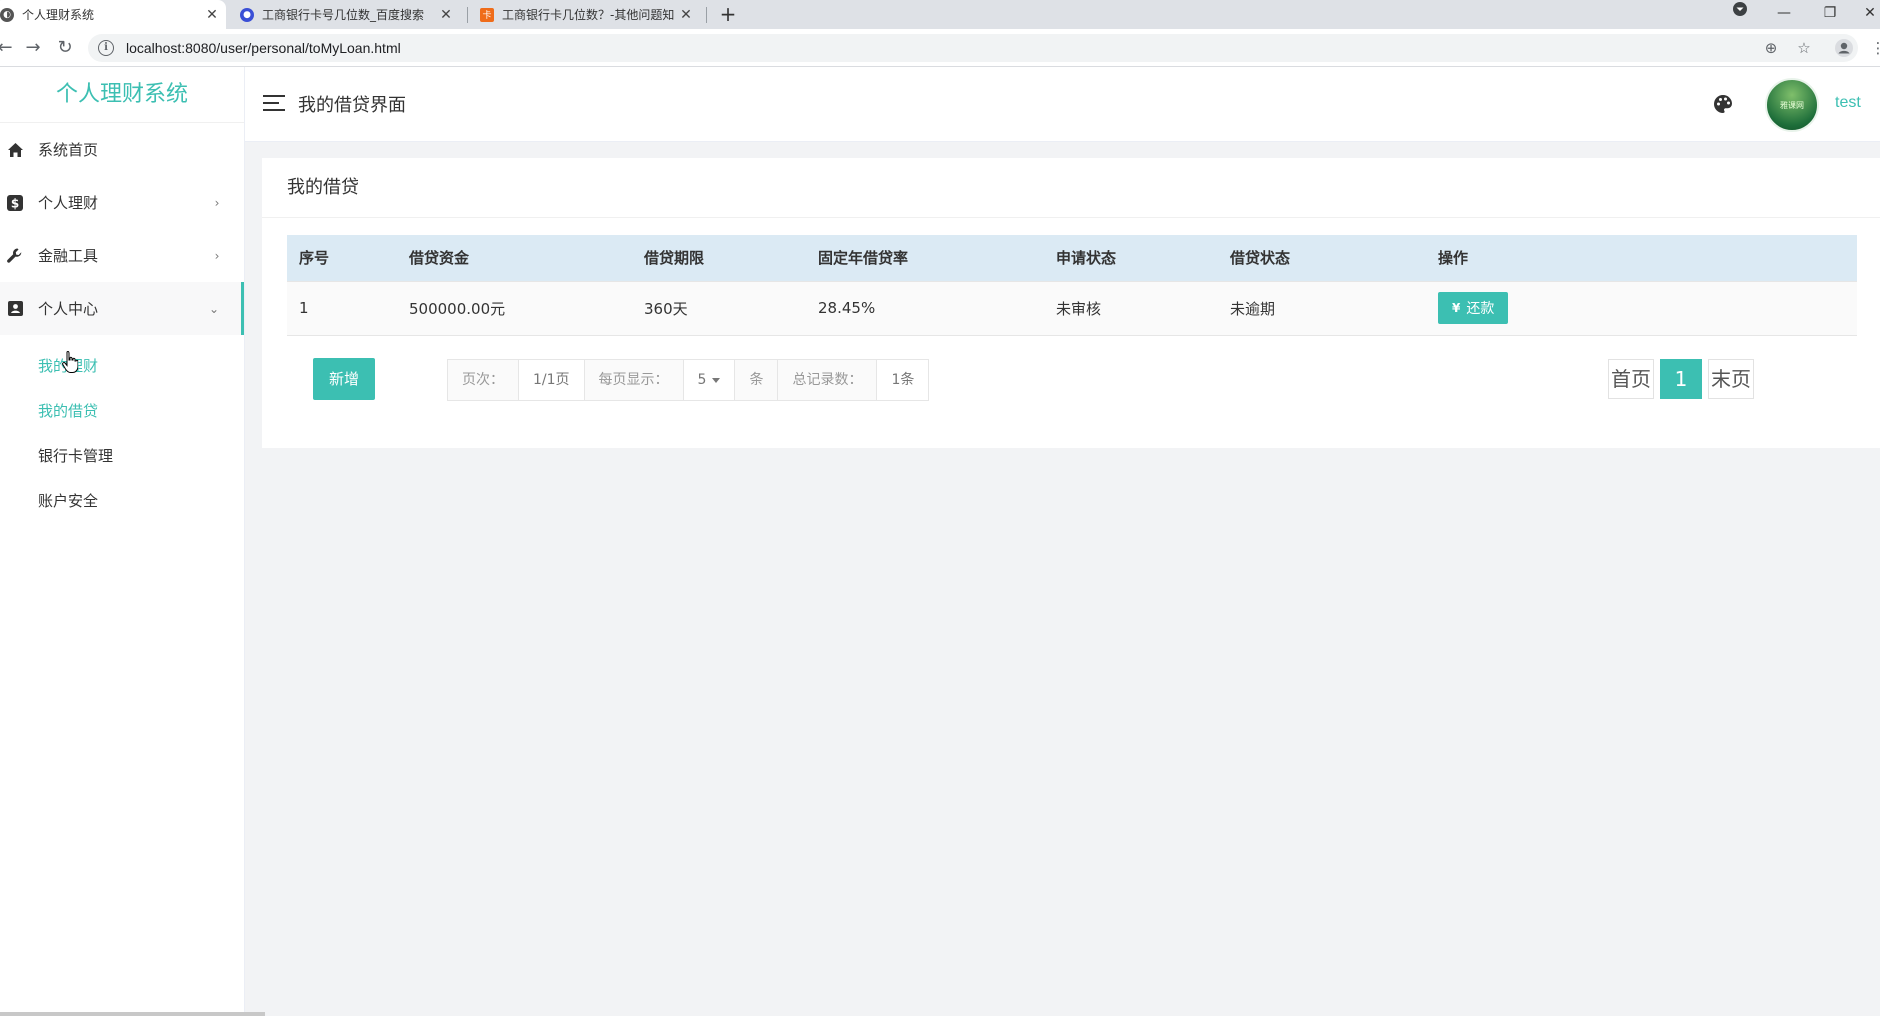  I want to click on minimize-icon: —, so click(1784, 14).